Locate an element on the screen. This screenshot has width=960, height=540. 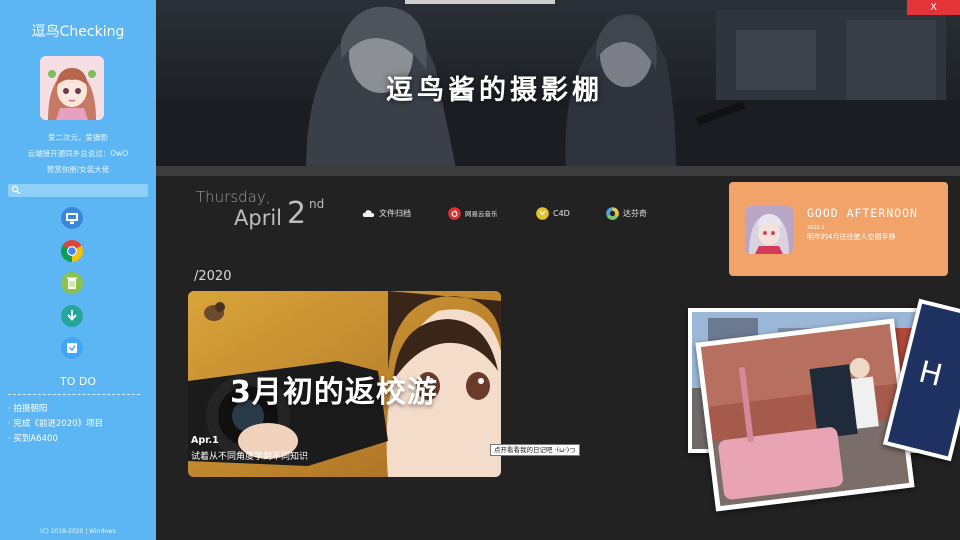
c4d-icon is located at coordinates (542, 213).